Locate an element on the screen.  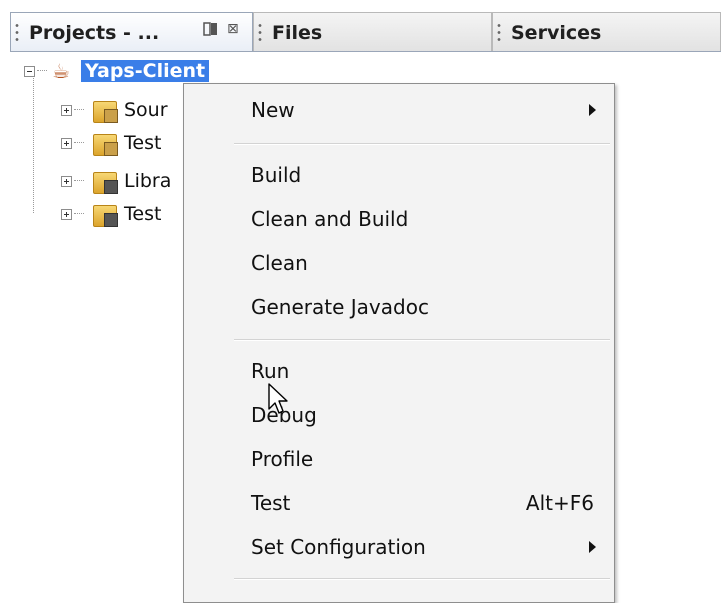
menu-item-label: Clean and Build is located at coordinates (330, 219).